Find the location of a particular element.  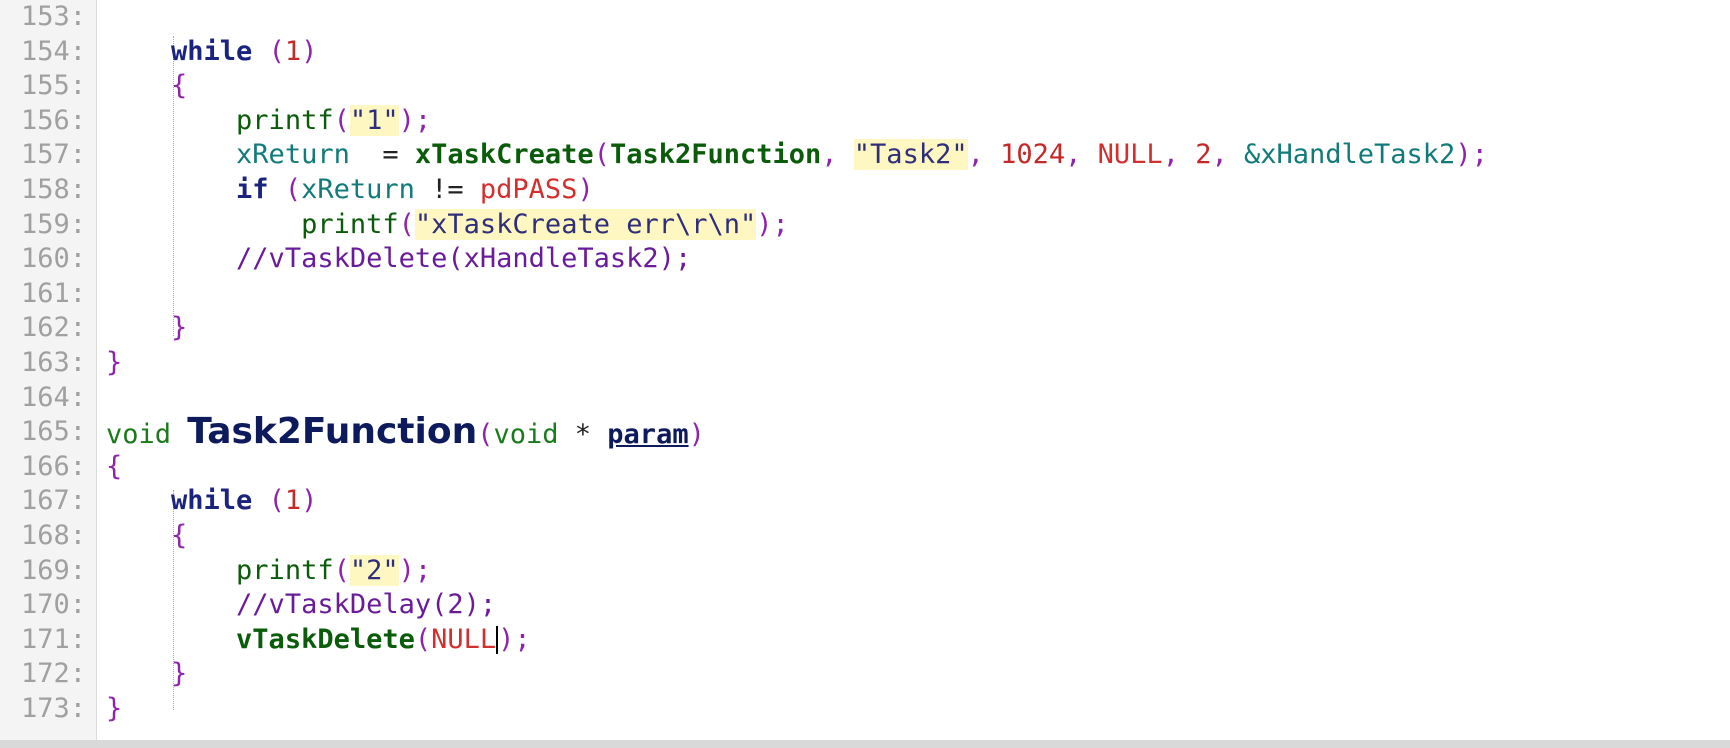

code-token: "xTaskCreate err\r\n" is located at coordinates (585, 224).